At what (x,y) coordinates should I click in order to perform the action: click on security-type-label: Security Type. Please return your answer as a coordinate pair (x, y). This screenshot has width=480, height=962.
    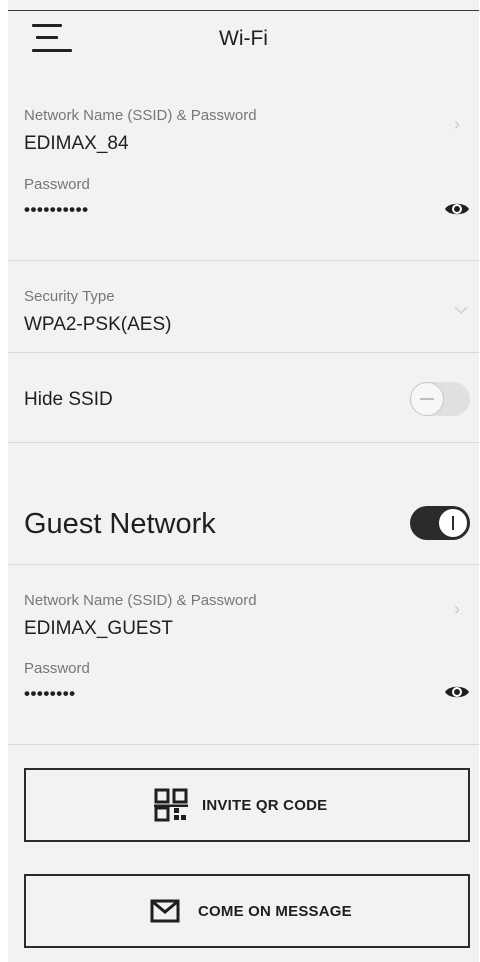
    Looking at the image, I should click on (69, 296).